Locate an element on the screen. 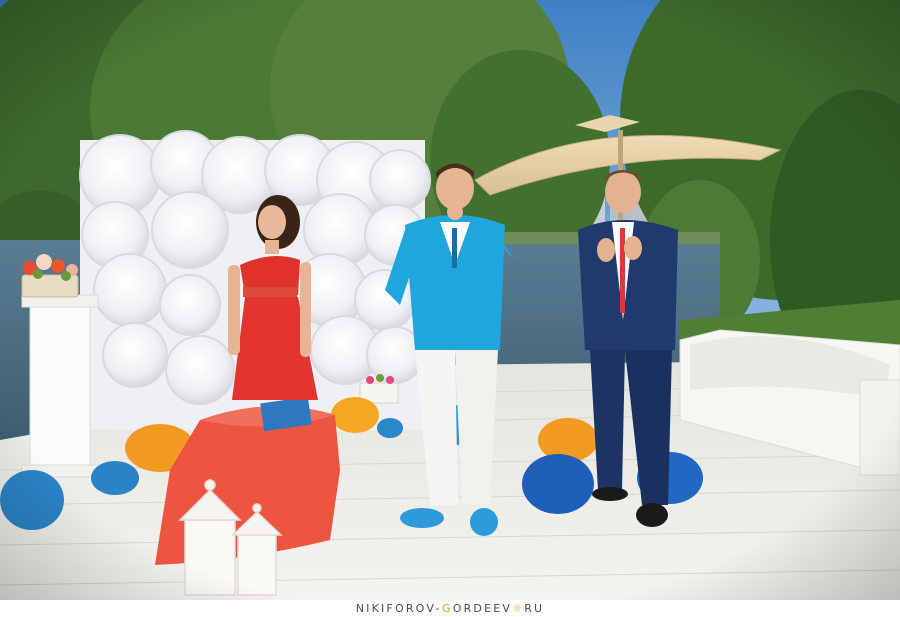 The image size is (900, 617). watermark-part-3: RU is located at coordinates (534, 608).